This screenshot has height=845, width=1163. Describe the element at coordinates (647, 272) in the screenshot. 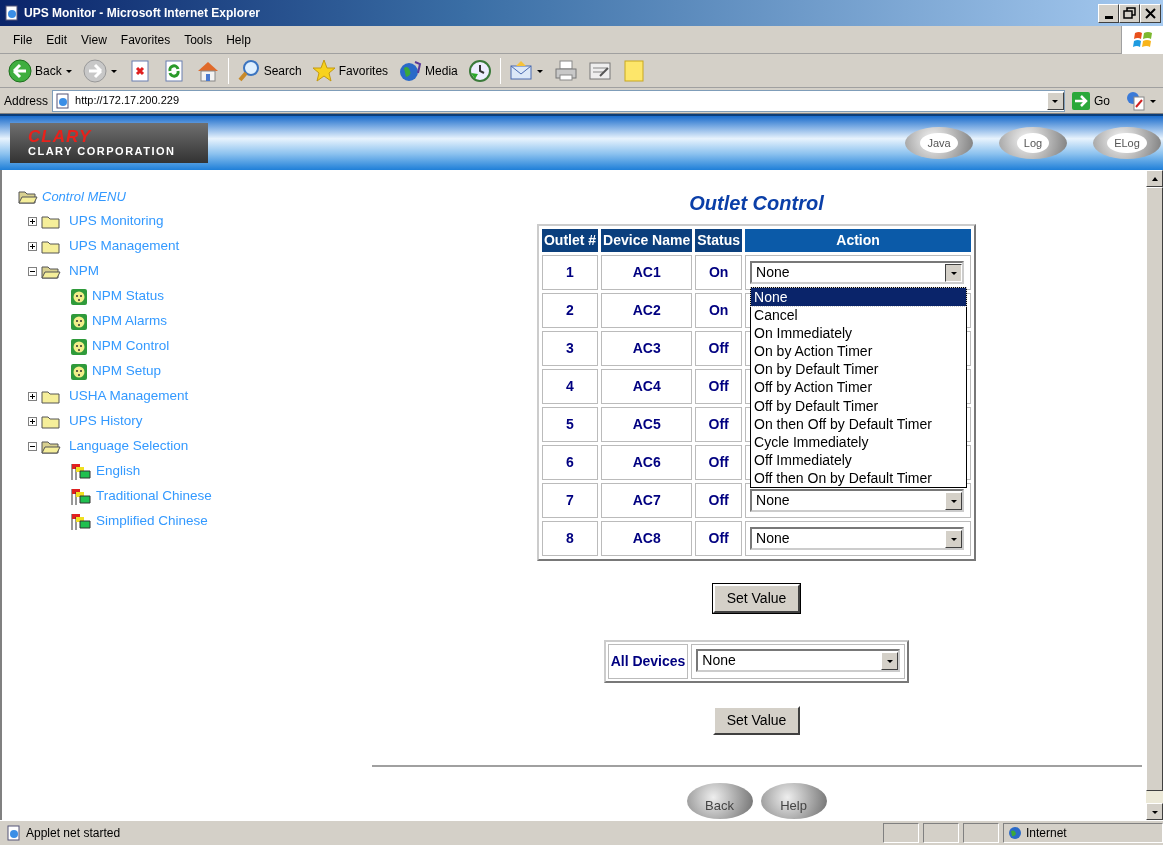

I see `table-cell: AC1` at that location.